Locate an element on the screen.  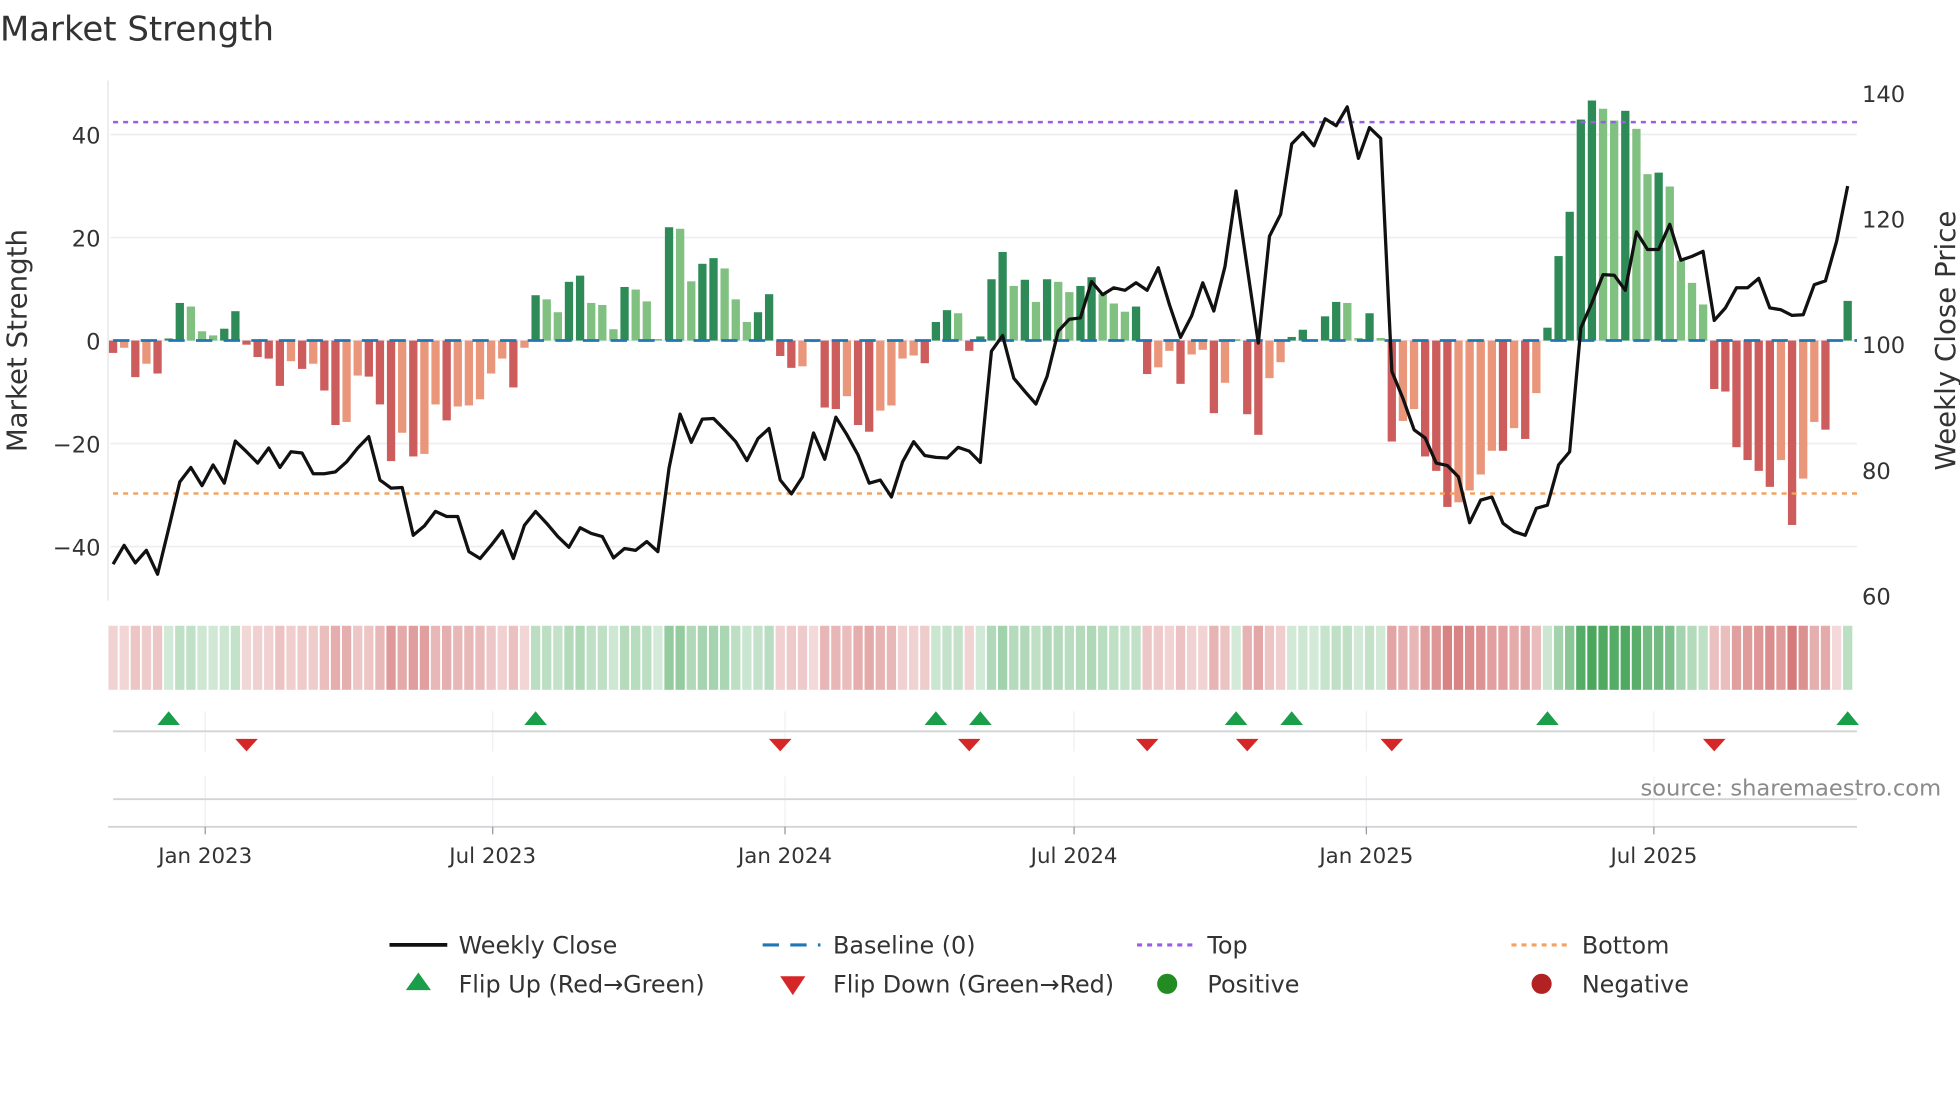
flip-up-marker is located at coordinates (1847, 718).